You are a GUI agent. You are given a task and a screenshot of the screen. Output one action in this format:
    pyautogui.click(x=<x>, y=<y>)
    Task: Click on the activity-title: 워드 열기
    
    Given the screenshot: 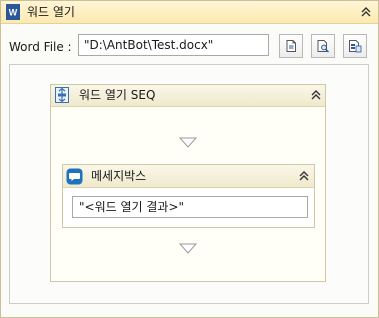 What is the action you would take?
    pyautogui.click(x=51, y=12)
    